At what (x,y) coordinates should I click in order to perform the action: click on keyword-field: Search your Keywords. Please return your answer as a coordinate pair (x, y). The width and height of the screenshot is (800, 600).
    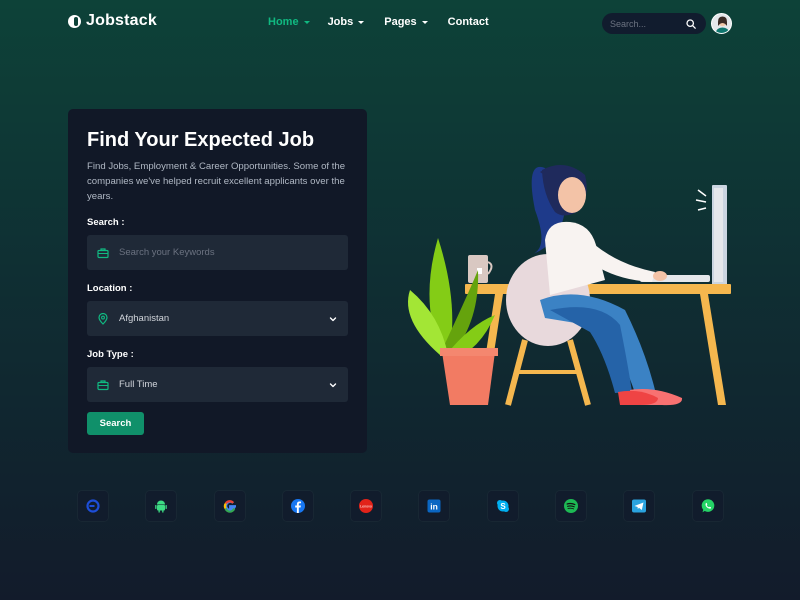
    Looking at the image, I should click on (217, 252).